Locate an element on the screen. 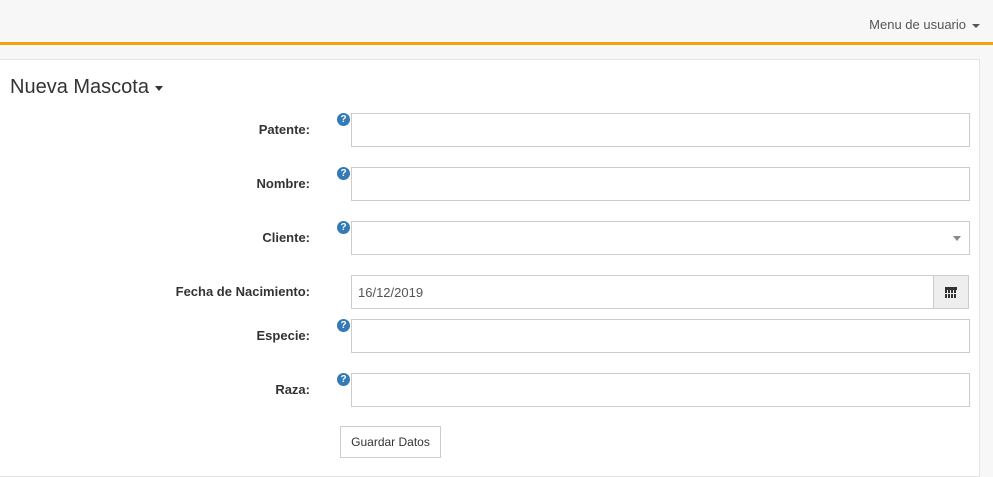 This screenshot has height=477, width=993. cliente-label: Cliente: is located at coordinates (286, 237).